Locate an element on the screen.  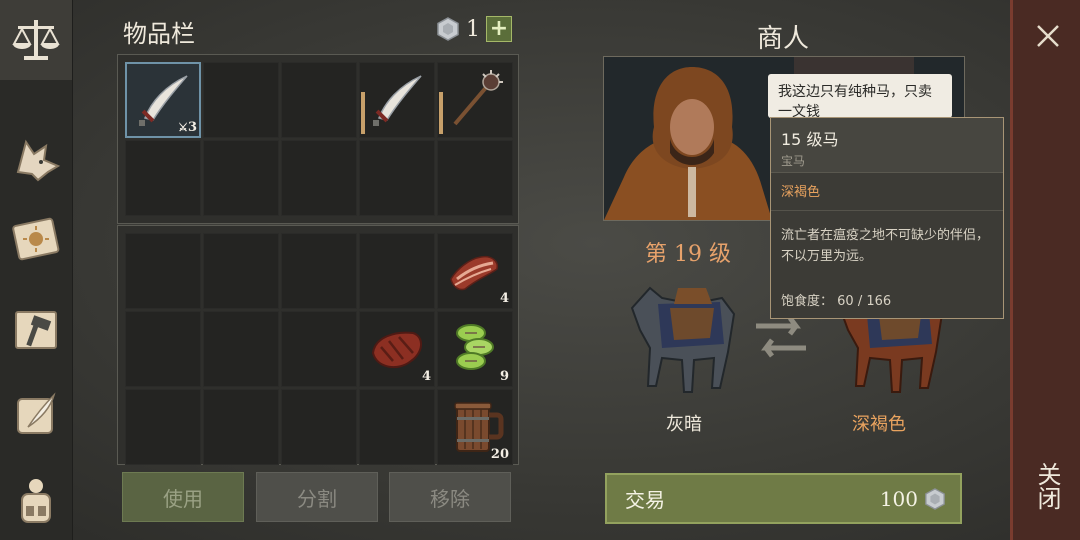
item-quantity: ⚔3 is located at coordinates (187, 127).